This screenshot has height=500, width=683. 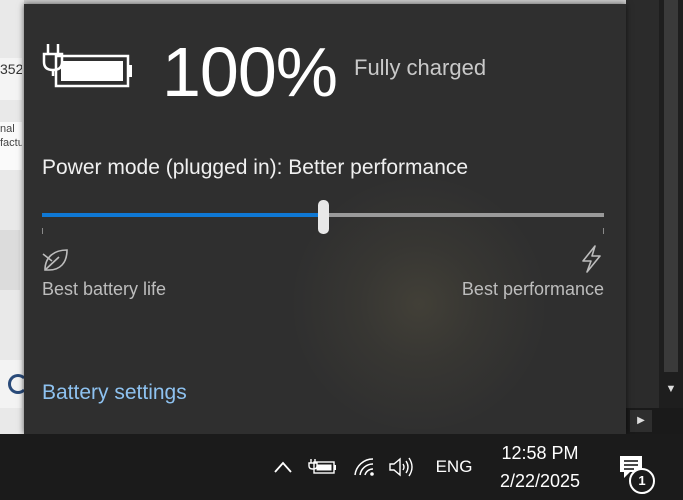 I want to click on taskbar: ENG 12:58 PM 2/22/2025, so click(x=341, y=467).